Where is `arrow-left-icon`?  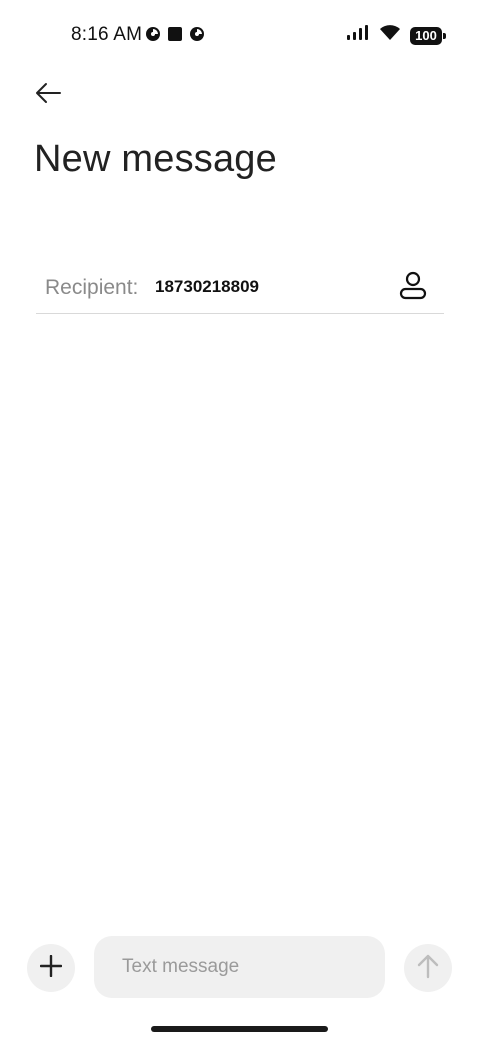
arrow-left-icon is located at coordinates (48, 95).